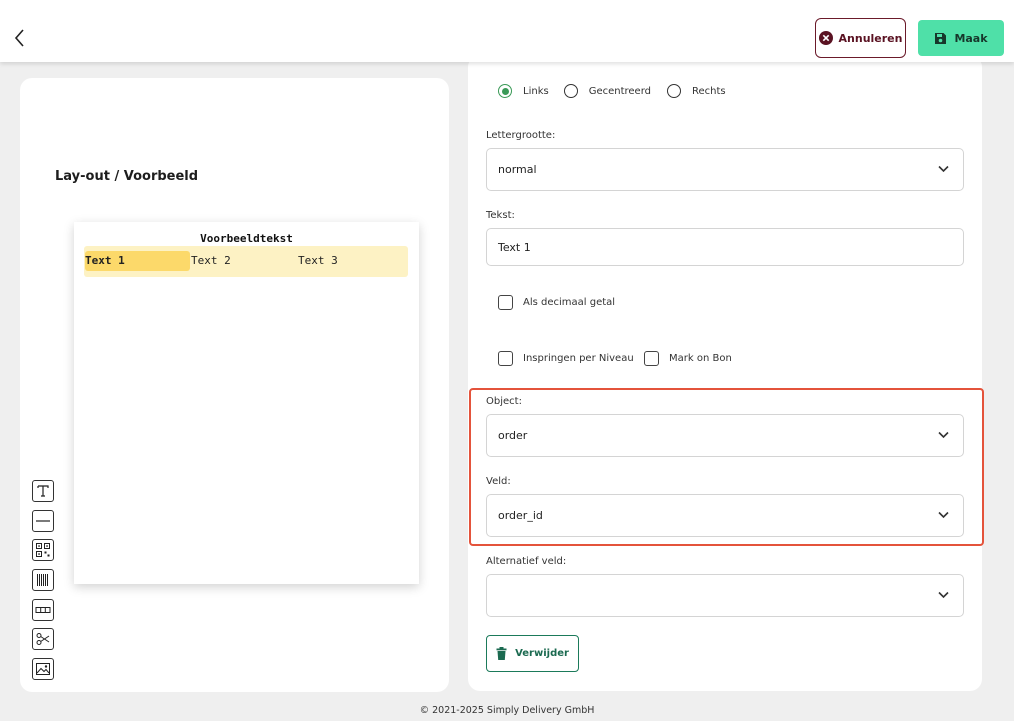  Describe the element at coordinates (507, 31) in the screenshot. I see `top-bar: Annuleren Maak` at that location.